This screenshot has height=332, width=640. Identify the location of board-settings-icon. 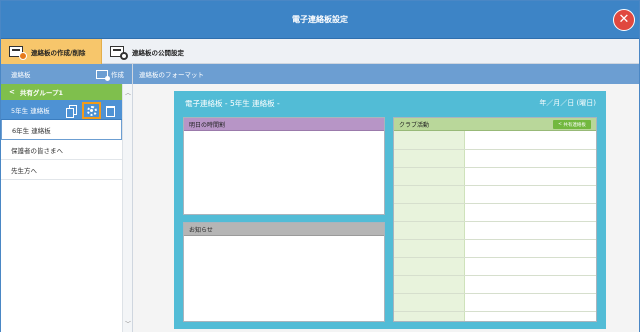
(119, 52).